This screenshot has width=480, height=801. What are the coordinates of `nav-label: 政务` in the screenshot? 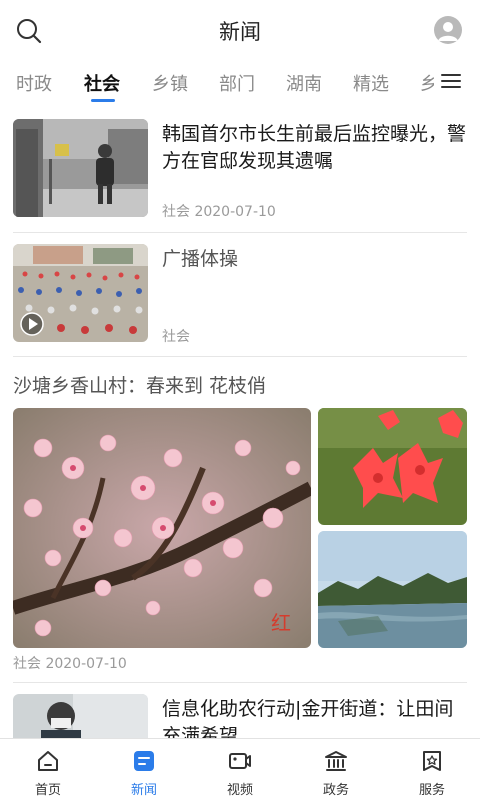 It's located at (335, 790).